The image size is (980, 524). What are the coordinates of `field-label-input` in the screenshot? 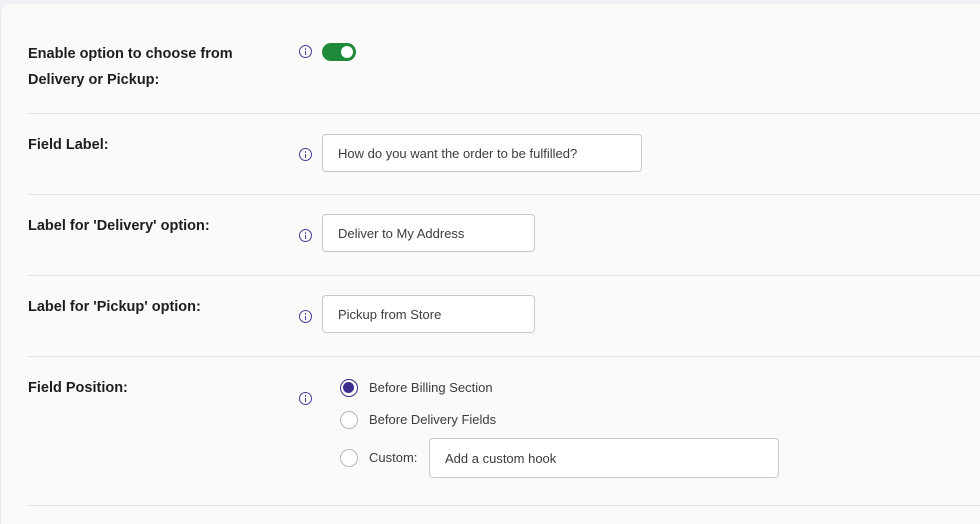 It's located at (482, 153).